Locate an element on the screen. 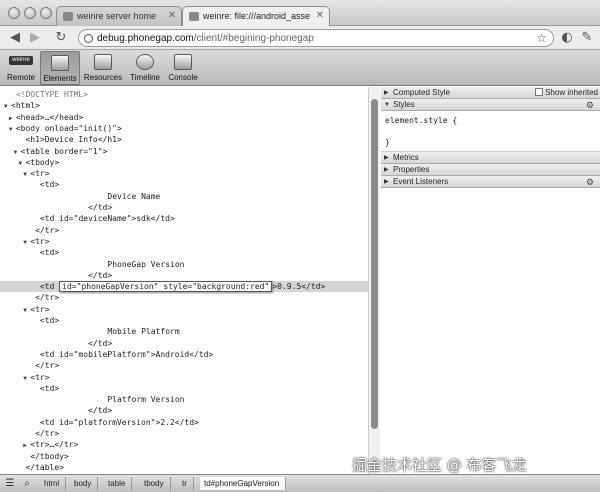  event-listeners-section: ▶ Event Listeners ⚙ is located at coordinates (490, 182).